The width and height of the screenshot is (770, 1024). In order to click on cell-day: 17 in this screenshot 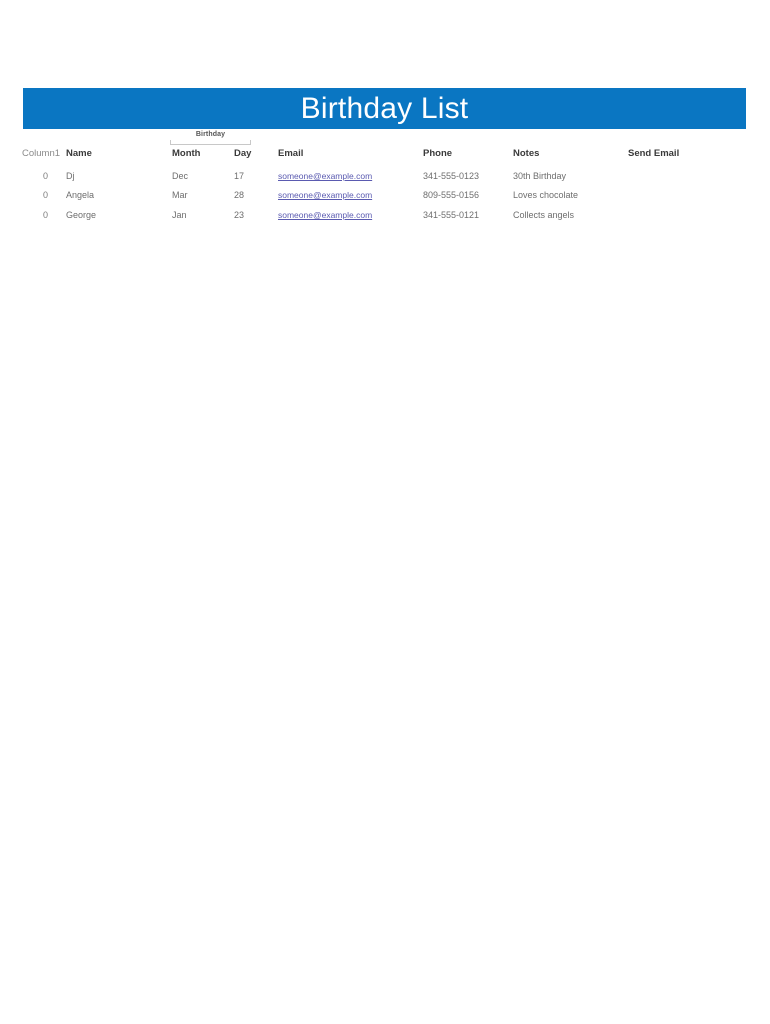, I will do `click(256, 176)`.